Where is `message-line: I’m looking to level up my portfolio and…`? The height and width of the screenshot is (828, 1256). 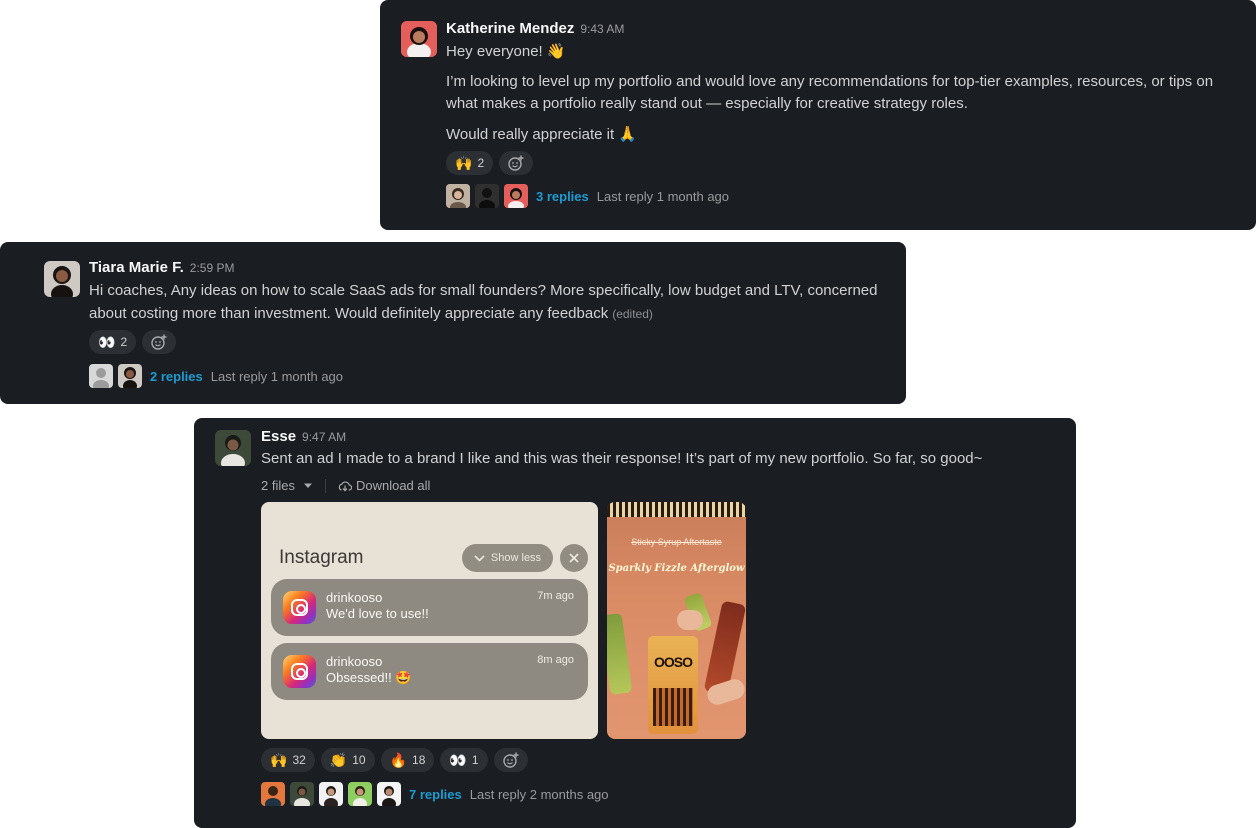
message-line: I’m looking to level up my portfolio and… is located at coordinates (830, 81).